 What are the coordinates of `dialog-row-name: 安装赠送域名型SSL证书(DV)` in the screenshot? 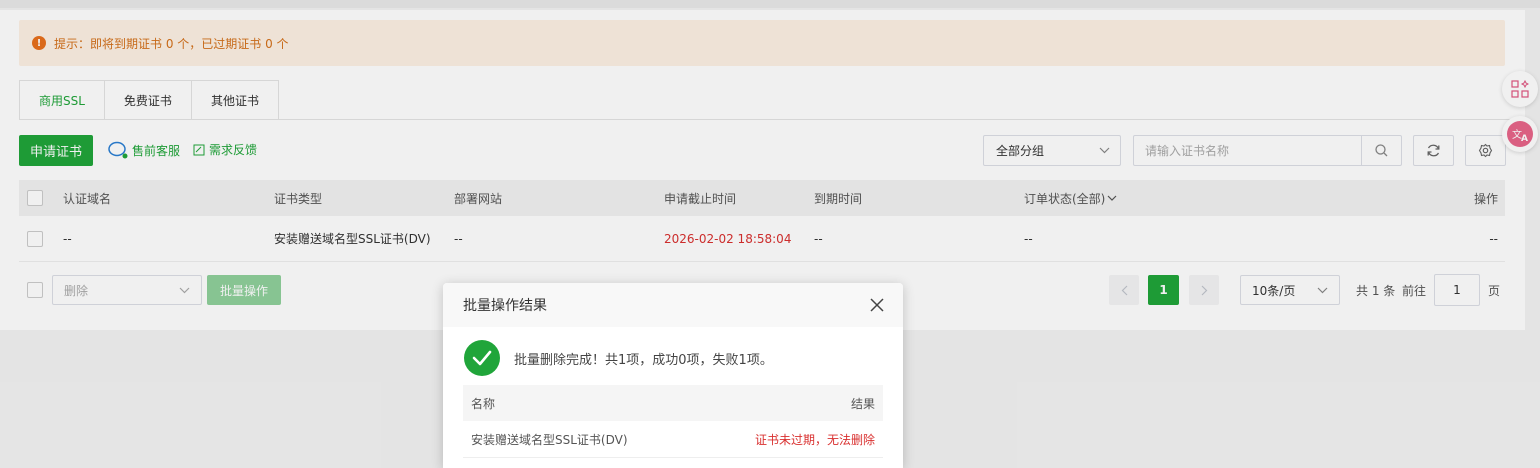 It's located at (549, 439).